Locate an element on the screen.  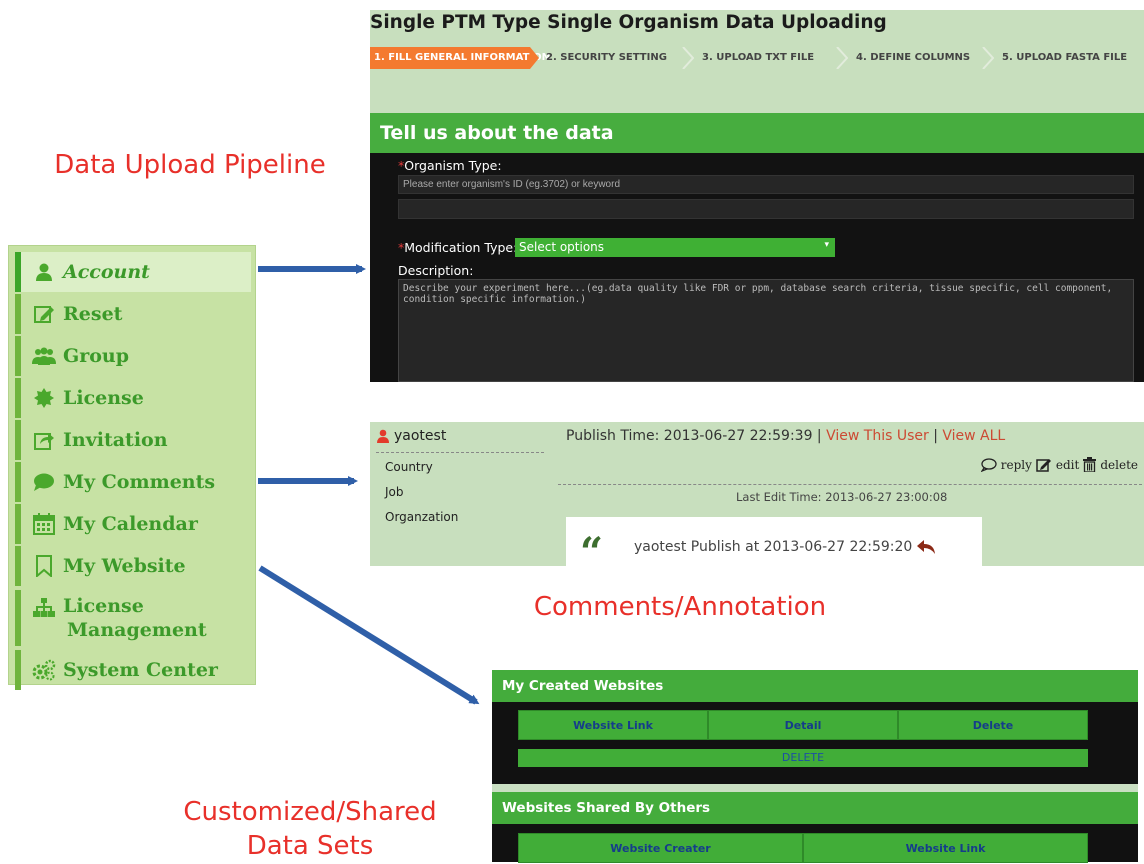
comment-author: yaotest is located at coordinates (411, 436).